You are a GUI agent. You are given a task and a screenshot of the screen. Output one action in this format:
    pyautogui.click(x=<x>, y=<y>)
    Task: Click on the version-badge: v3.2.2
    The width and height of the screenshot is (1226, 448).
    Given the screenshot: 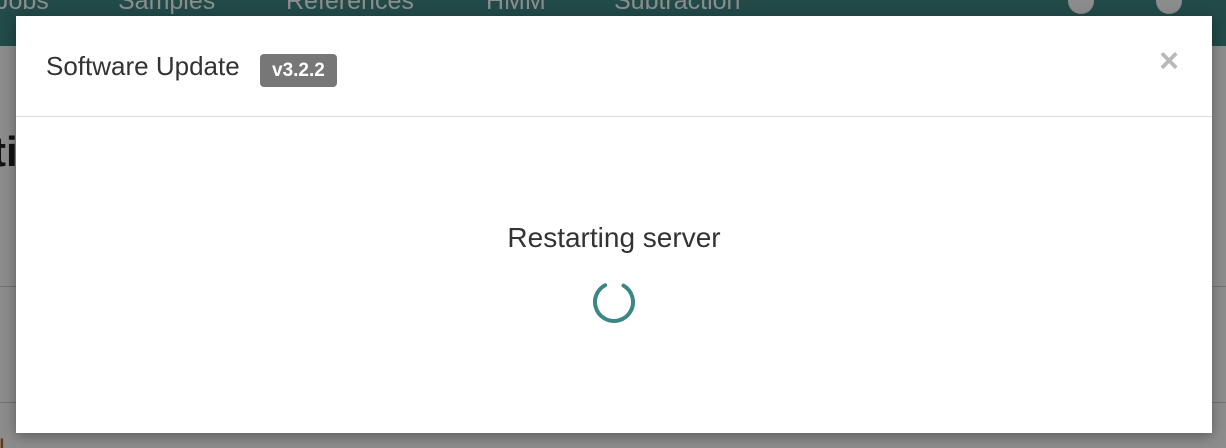 What is the action you would take?
    pyautogui.click(x=298, y=70)
    